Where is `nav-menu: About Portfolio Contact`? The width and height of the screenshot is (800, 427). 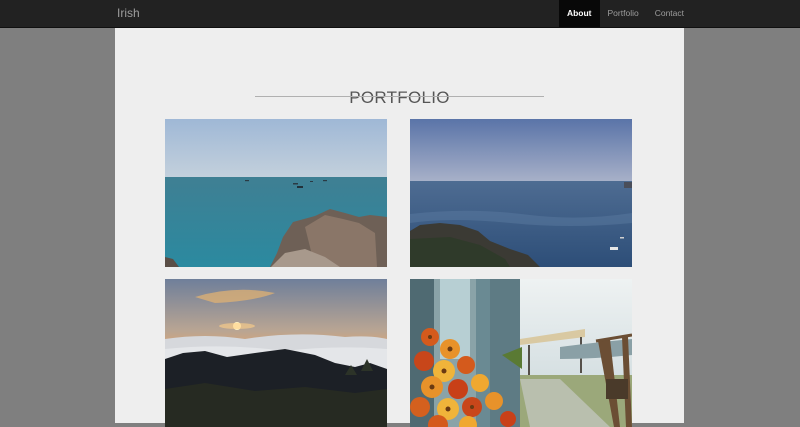 nav-menu: About Portfolio Contact is located at coordinates (625, 13).